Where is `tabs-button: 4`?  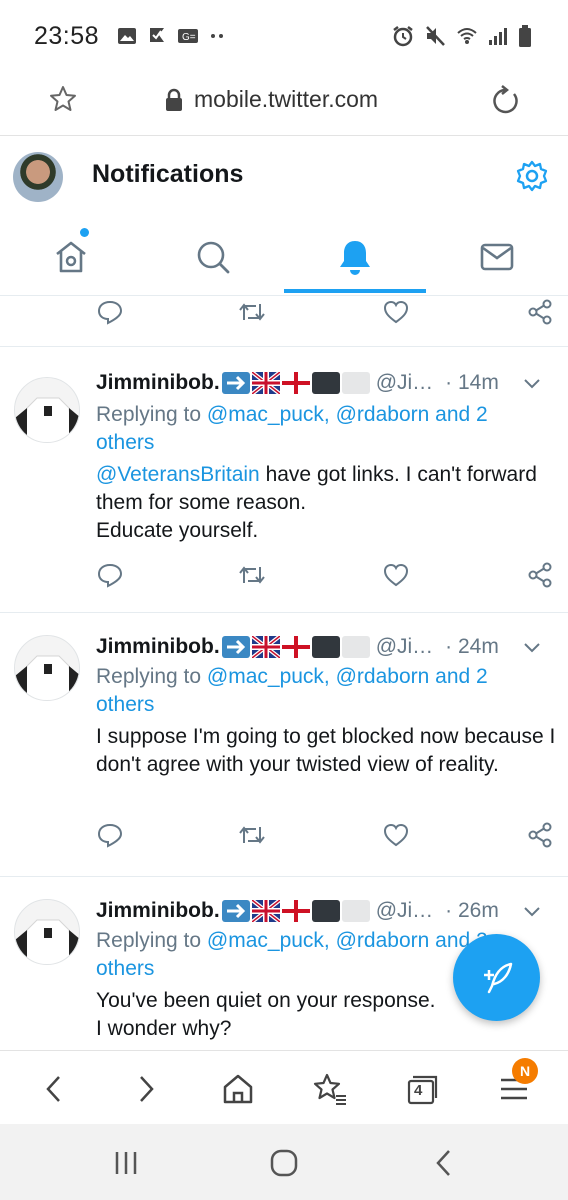 tabs-button: 4 is located at coordinates (422, 1089).